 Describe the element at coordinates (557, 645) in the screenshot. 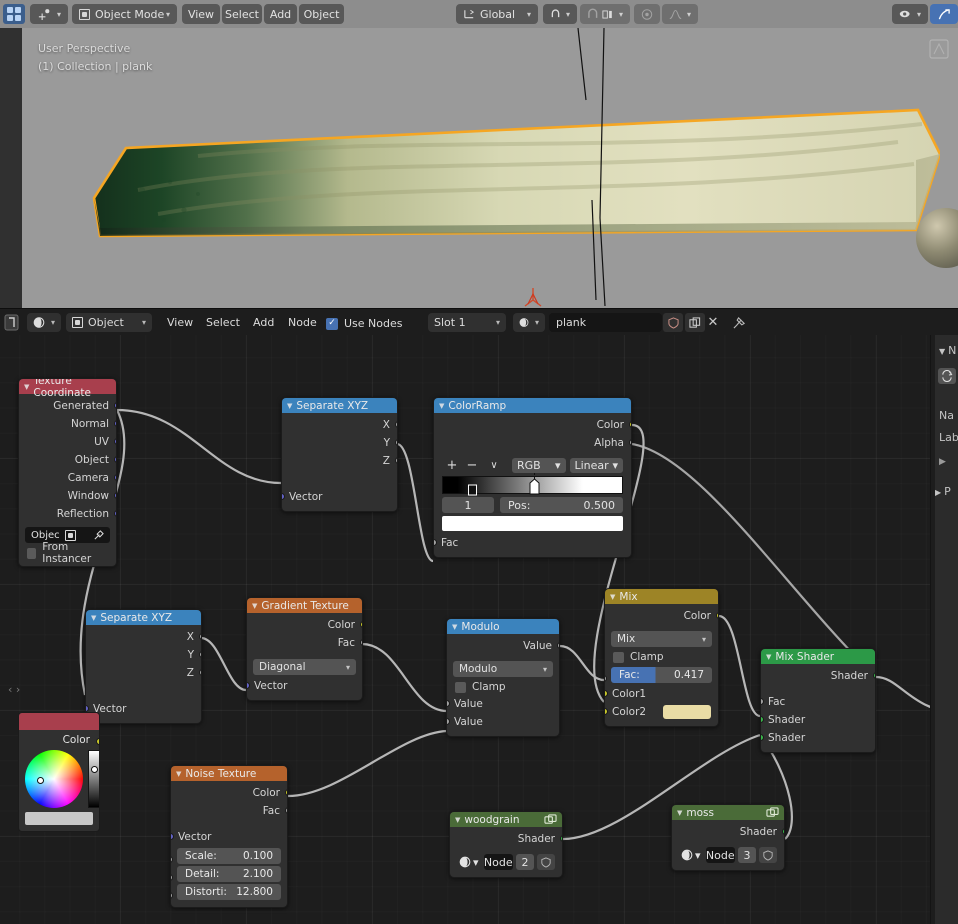

I see `socket-value-out` at that location.